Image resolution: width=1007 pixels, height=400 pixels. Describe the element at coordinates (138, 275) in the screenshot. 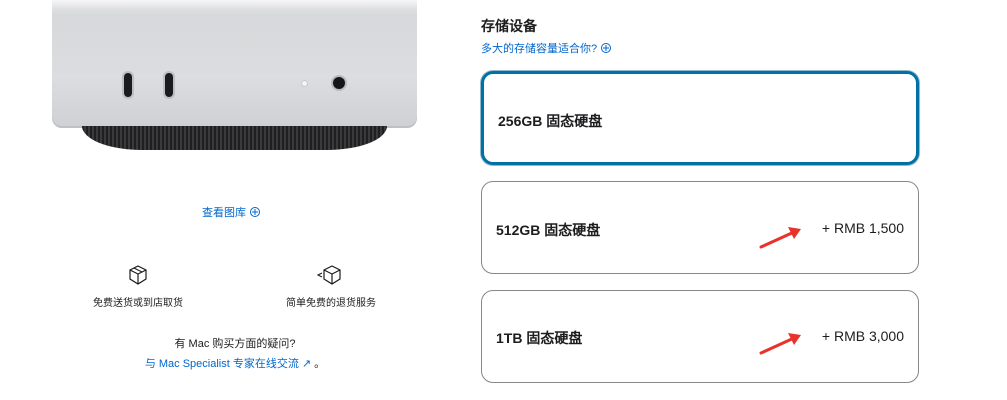

I see `box-icon` at that location.